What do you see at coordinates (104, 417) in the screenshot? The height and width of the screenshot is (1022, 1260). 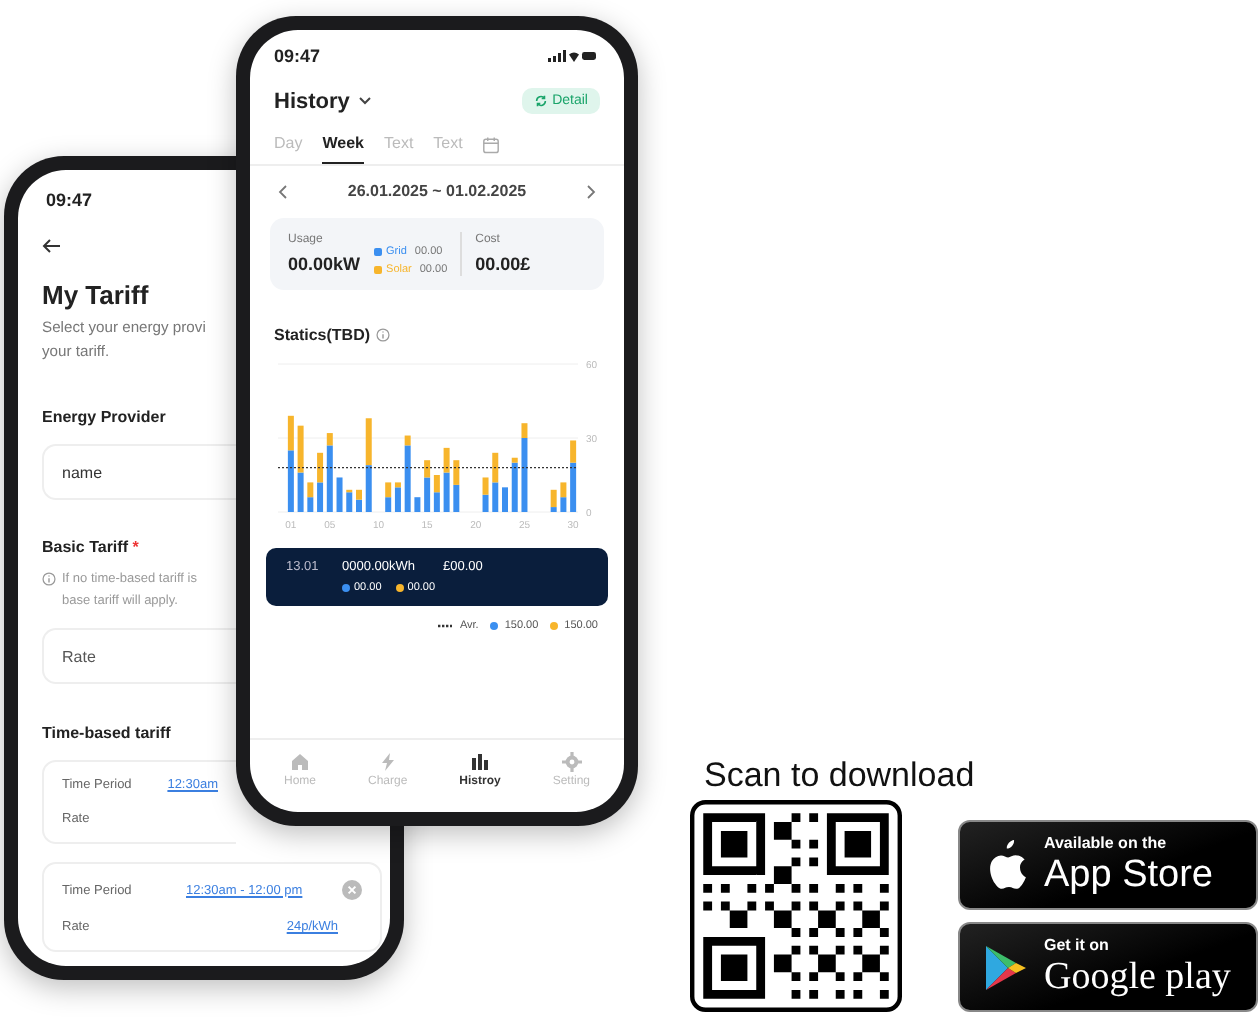 I see `field-label: Energy Provider` at bounding box center [104, 417].